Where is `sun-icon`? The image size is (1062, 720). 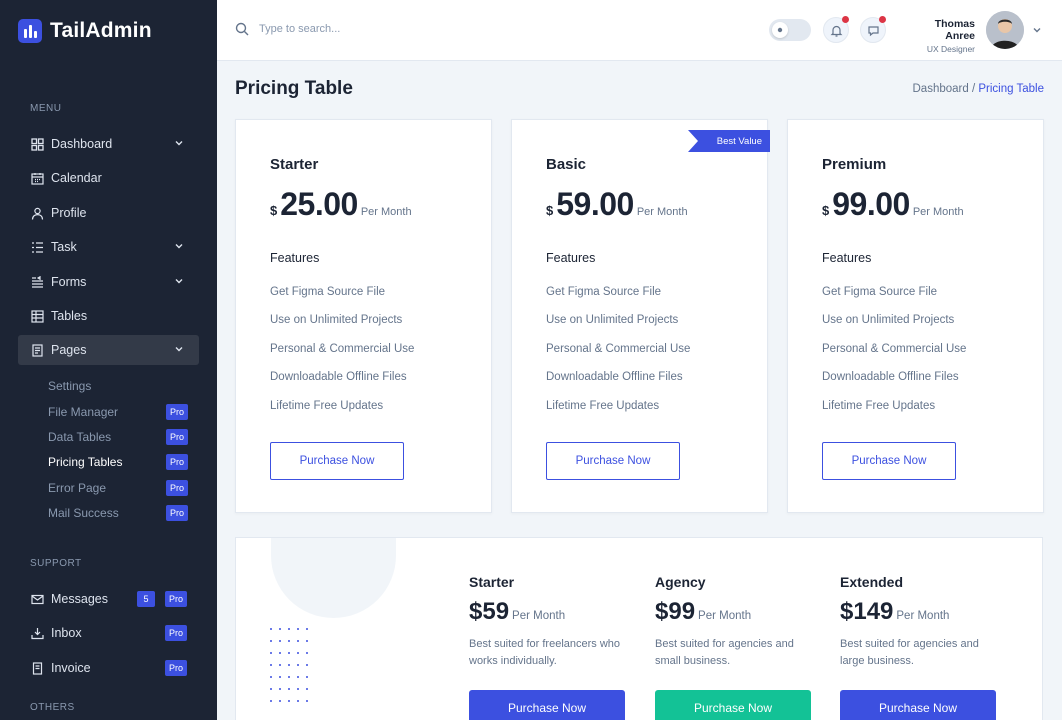
sun-icon is located at coordinates (780, 30).